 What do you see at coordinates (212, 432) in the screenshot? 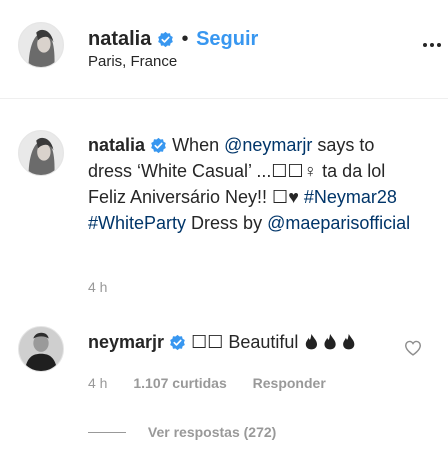
I see `view-replies-button: Ver respostas (272)` at bounding box center [212, 432].